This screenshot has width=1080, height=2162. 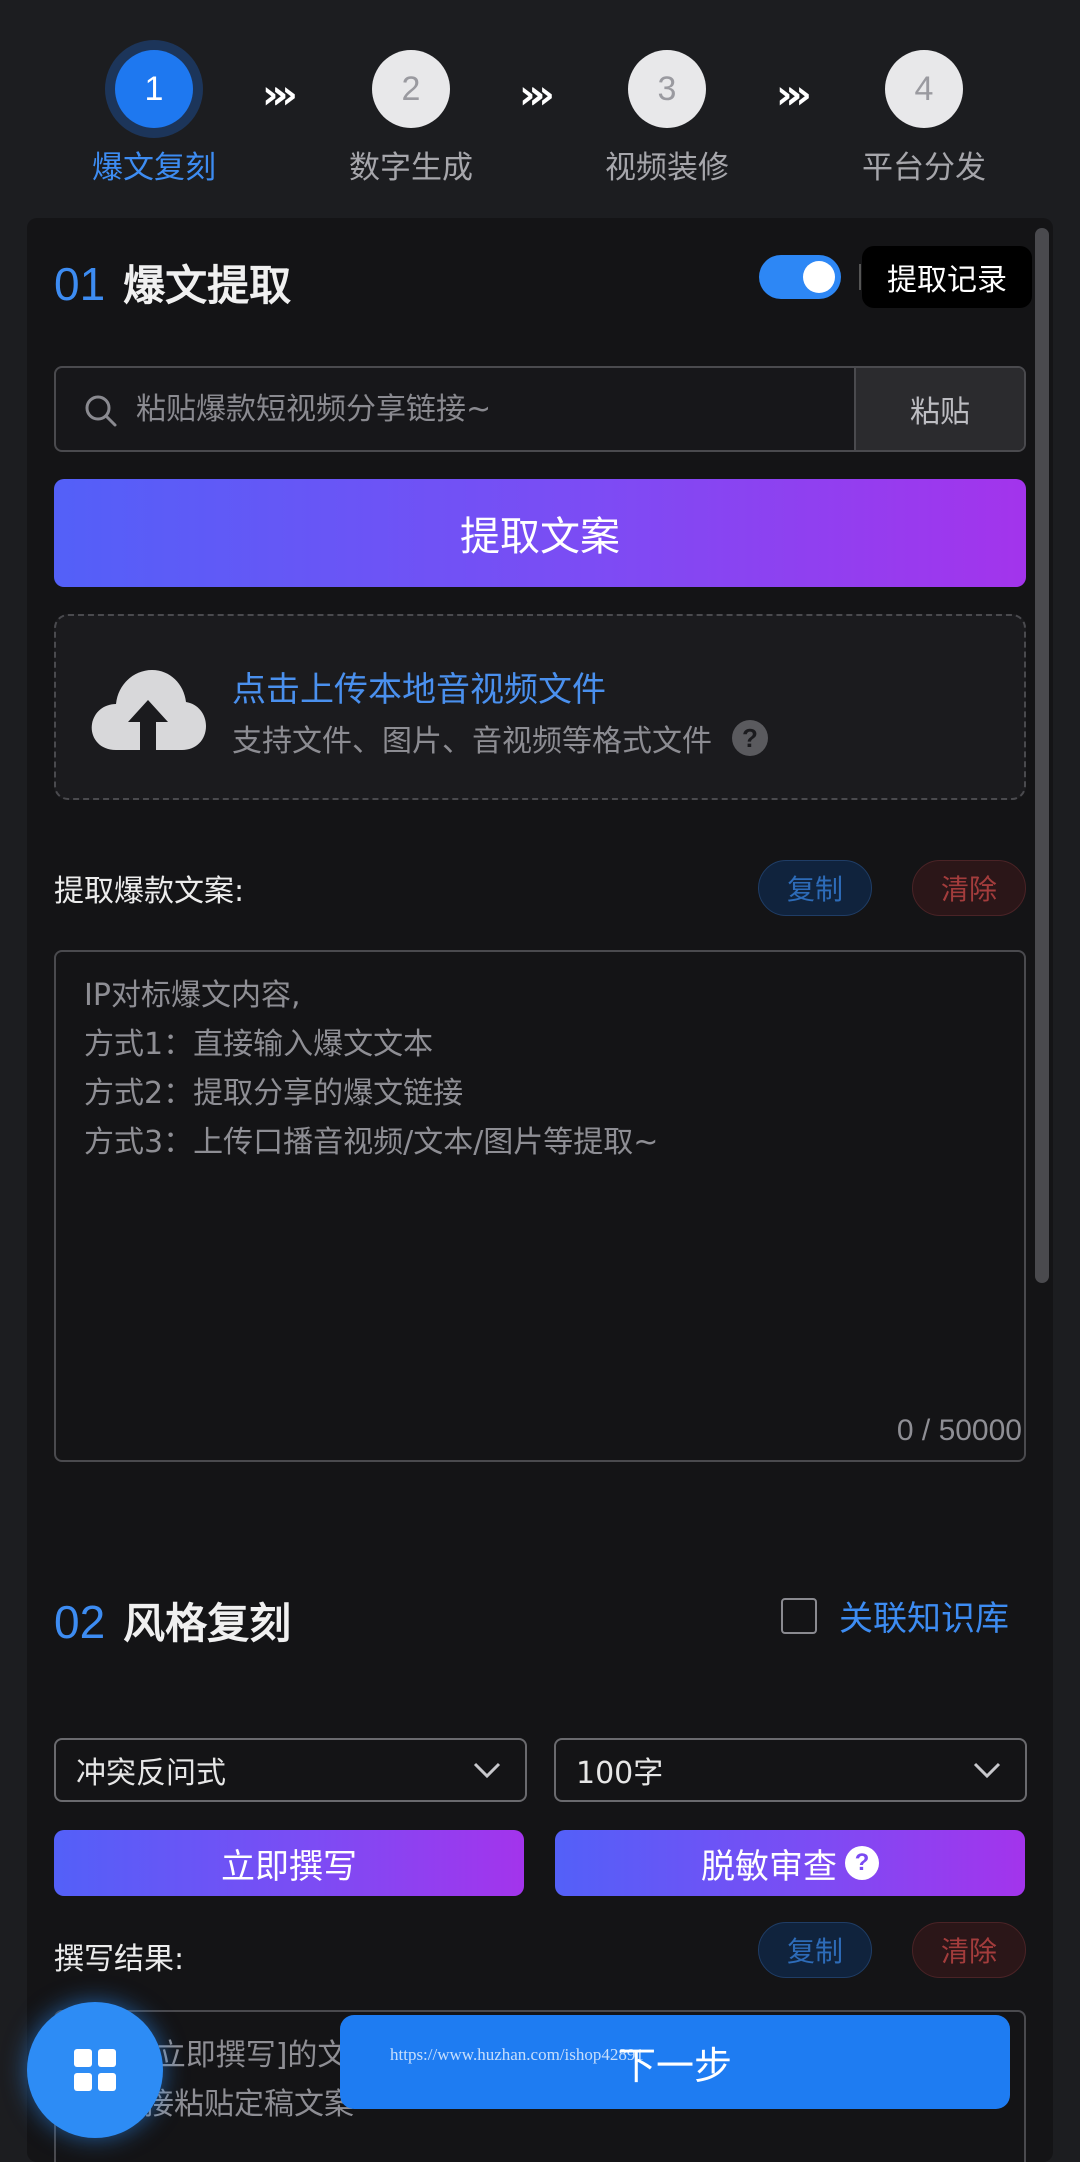 I want to click on write-now-button: 立即撰写, so click(x=289, y=1863).